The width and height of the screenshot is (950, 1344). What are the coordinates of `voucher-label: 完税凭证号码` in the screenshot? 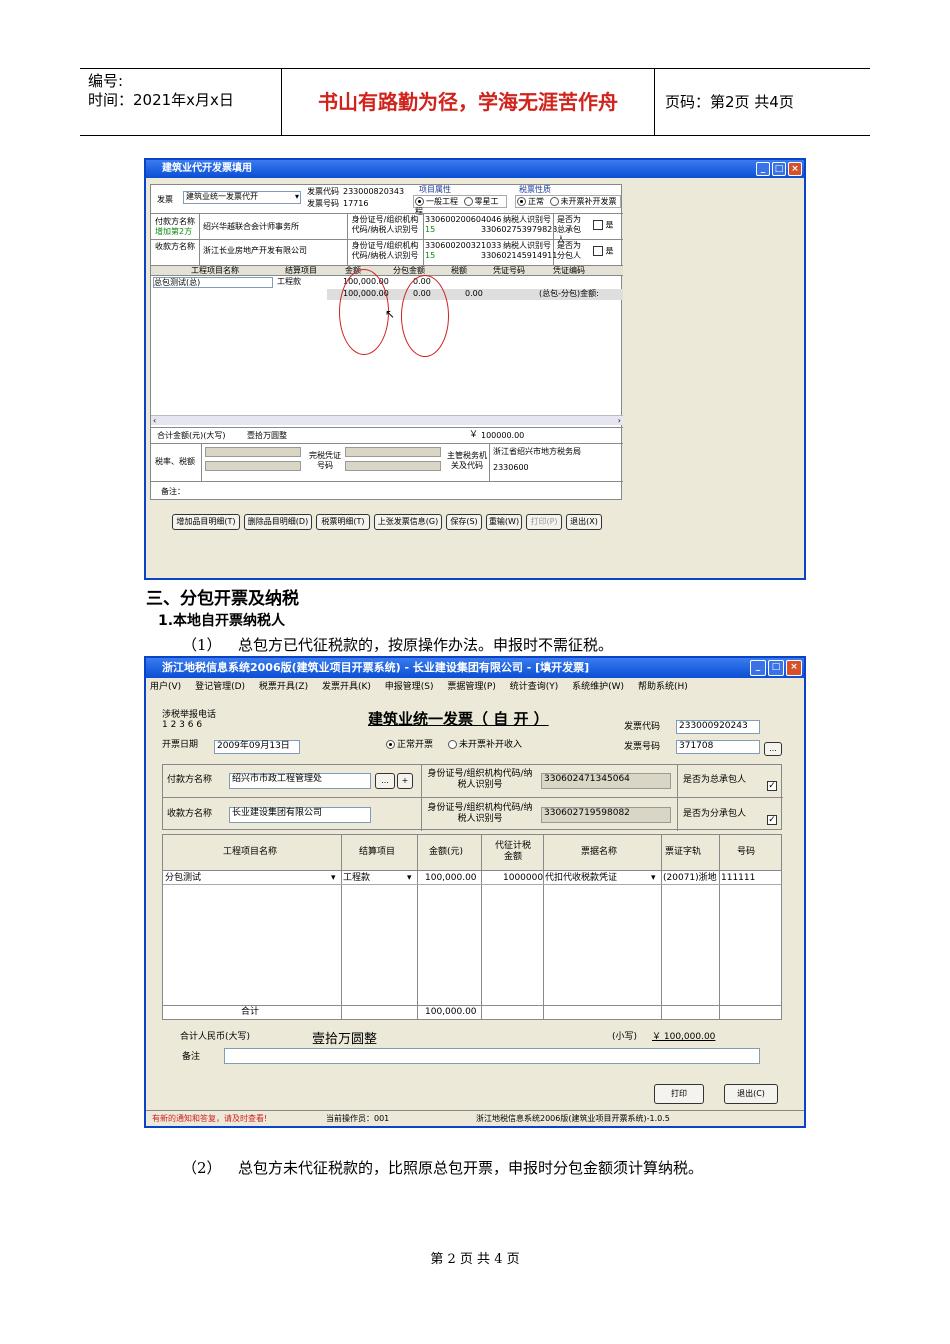 It's located at (325, 460).